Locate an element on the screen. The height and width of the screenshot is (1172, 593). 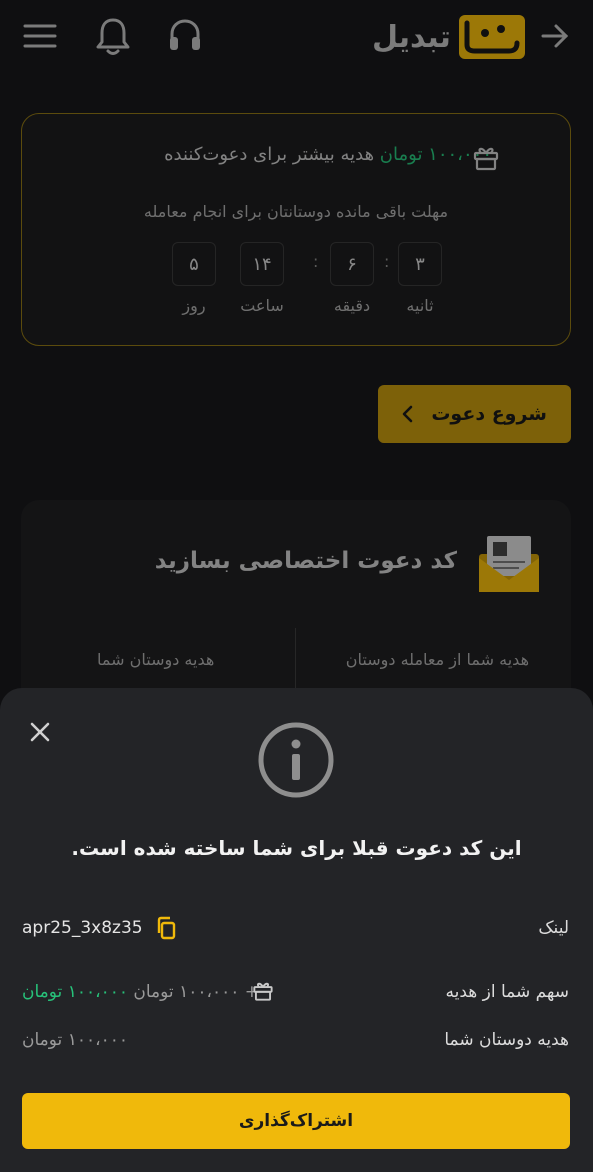
your-share-label: سهم شما از هدیه is located at coordinates (507, 992).